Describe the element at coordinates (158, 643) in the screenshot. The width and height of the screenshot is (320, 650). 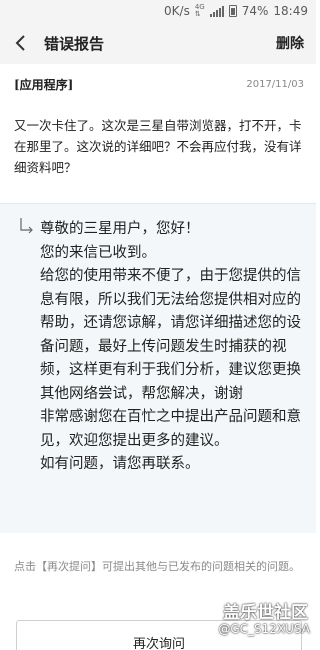
I see `ask-again-label: 再次询问` at that location.